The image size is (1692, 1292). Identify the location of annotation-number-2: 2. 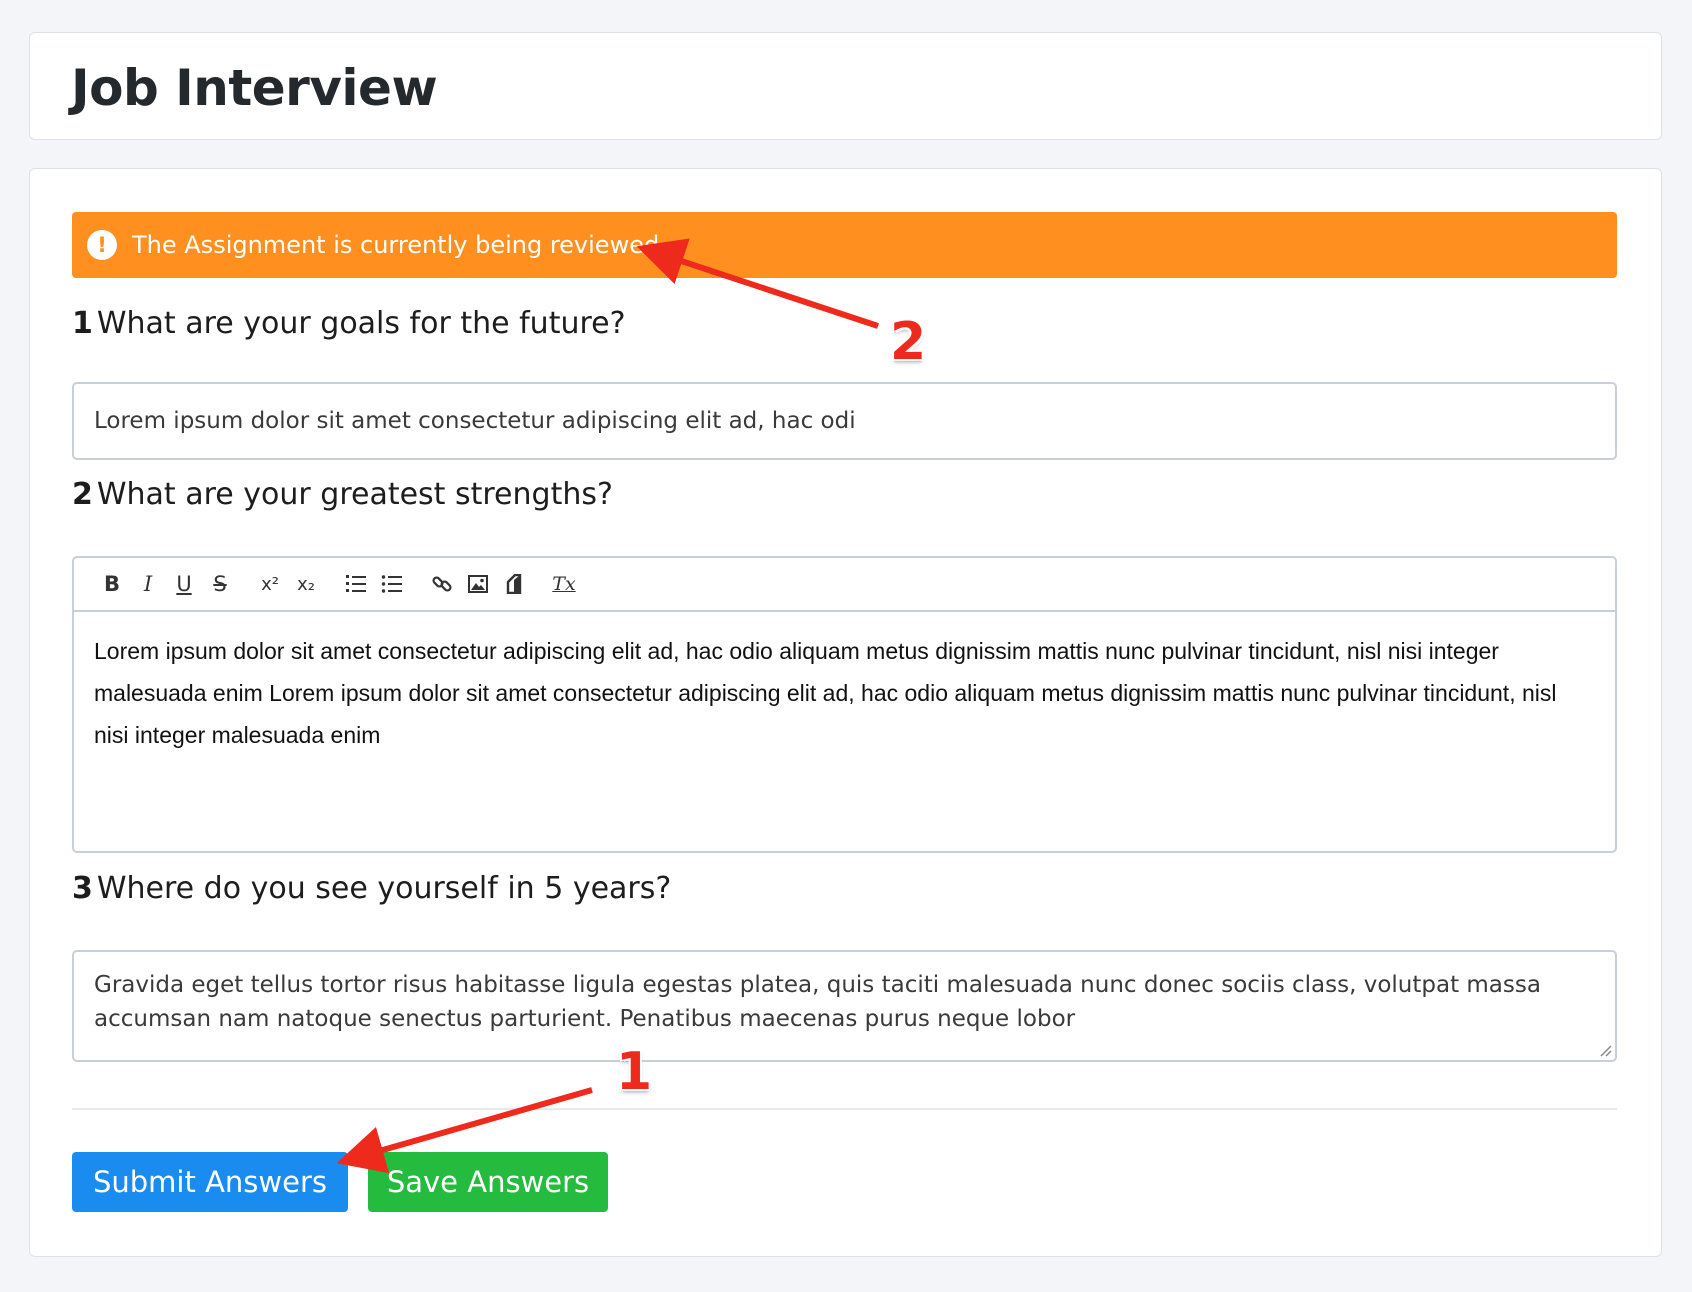
(908, 342).